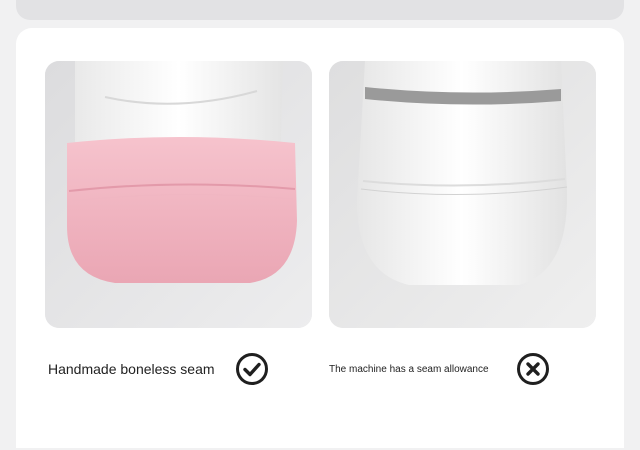 The width and height of the screenshot is (640, 450). Describe the element at coordinates (131, 369) in the screenshot. I see `caption-handmade-seam: Handmade boneless seam` at that location.